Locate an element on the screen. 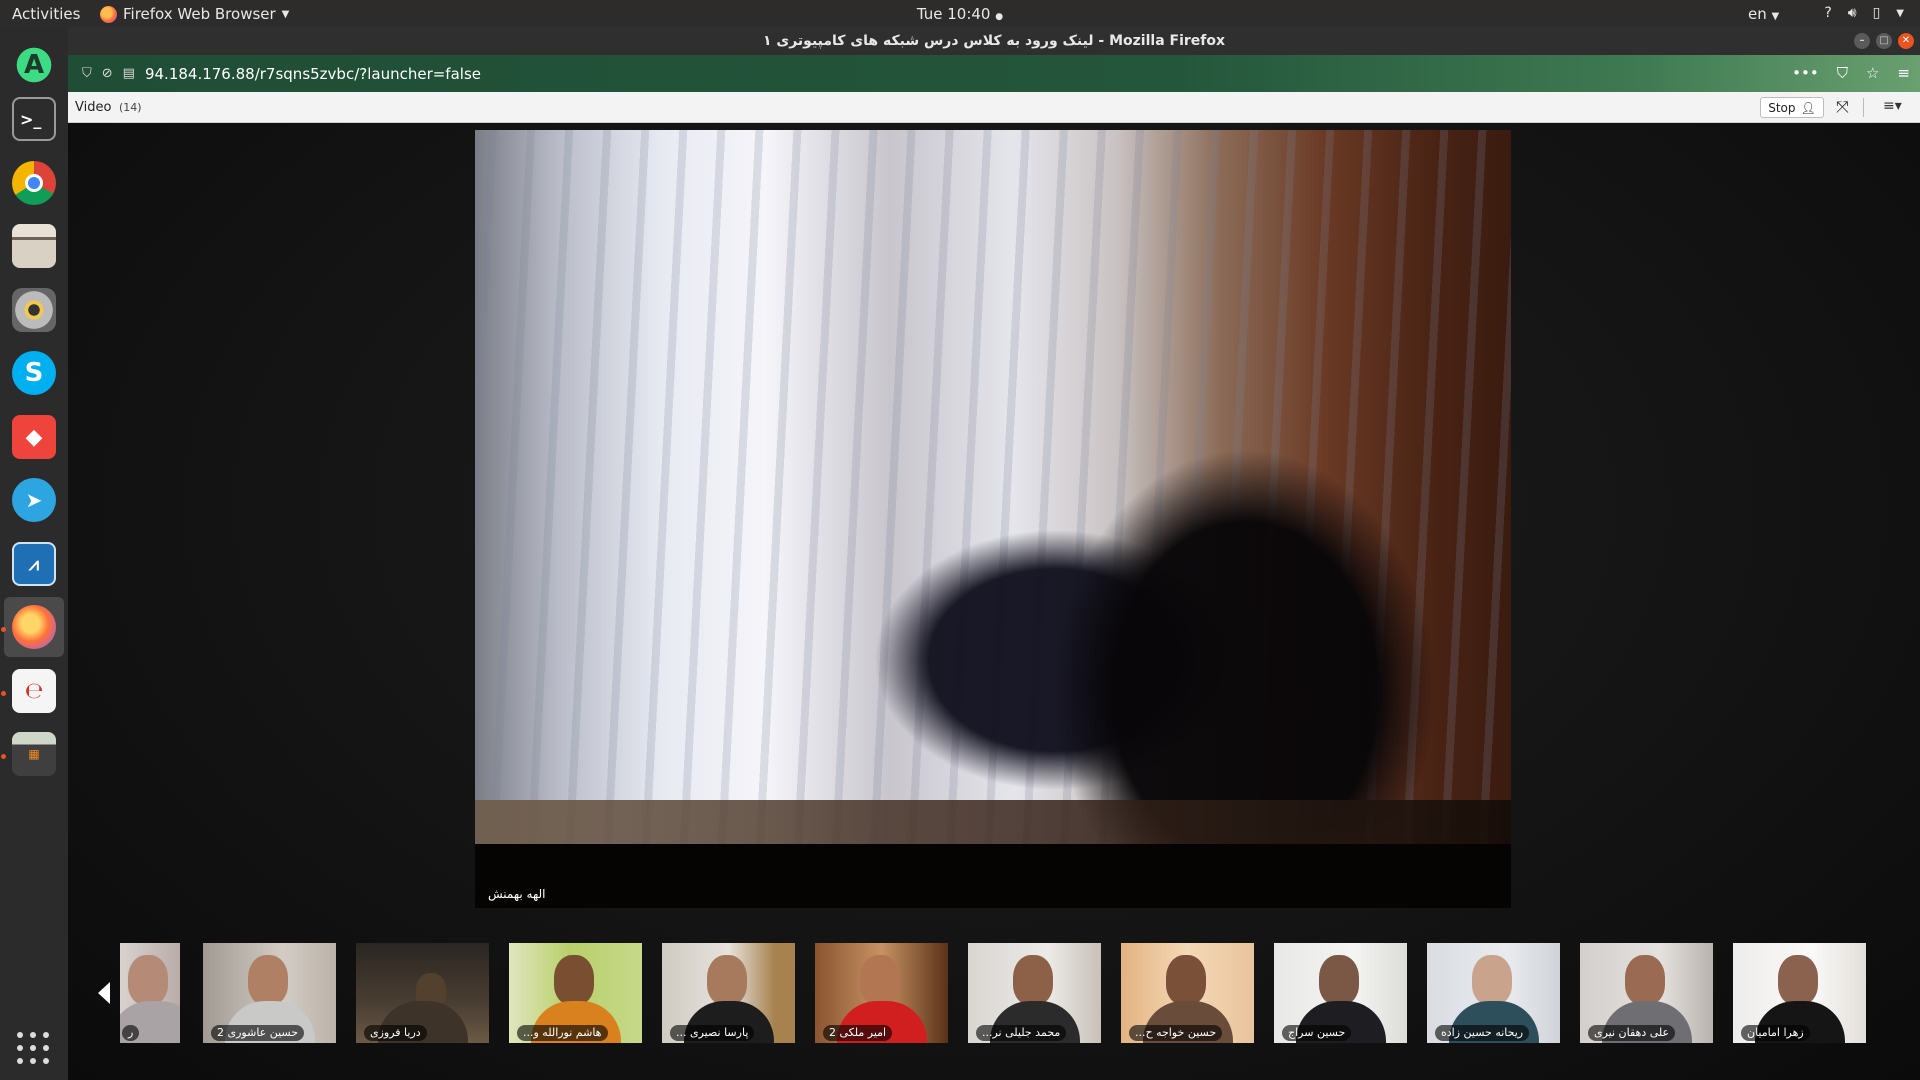 This screenshot has width=1920, height=1080. dock-item-system-monitor: ⩘ is located at coordinates (34, 564).